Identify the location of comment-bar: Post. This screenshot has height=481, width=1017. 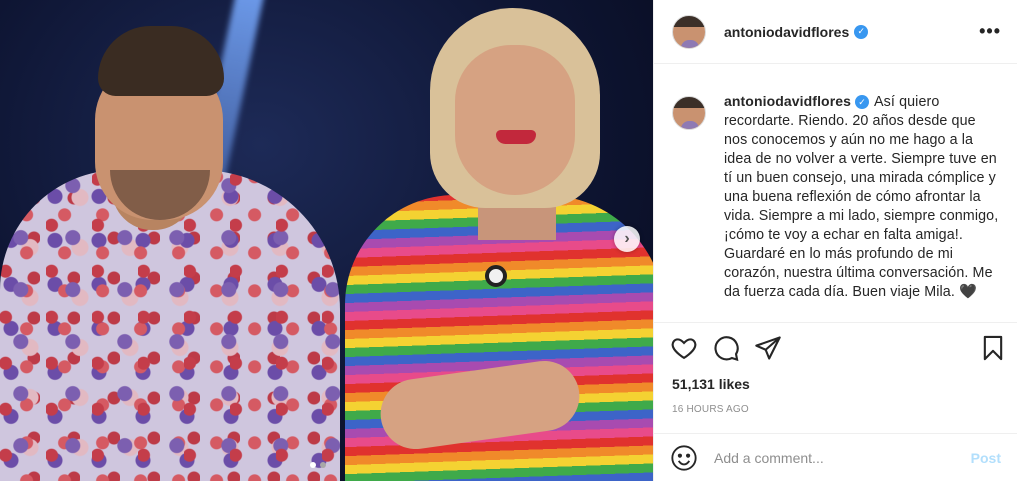
(835, 457).